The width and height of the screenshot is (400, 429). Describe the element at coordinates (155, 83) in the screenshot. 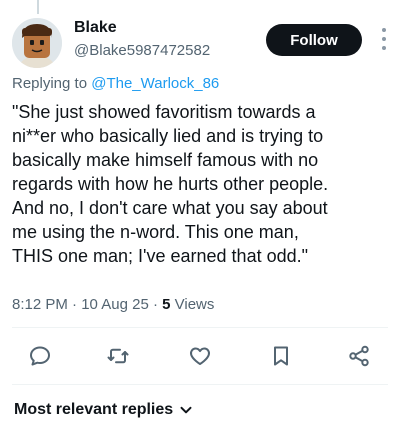

I see `replying-to-mention-link: @The_Warlock_86` at that location.